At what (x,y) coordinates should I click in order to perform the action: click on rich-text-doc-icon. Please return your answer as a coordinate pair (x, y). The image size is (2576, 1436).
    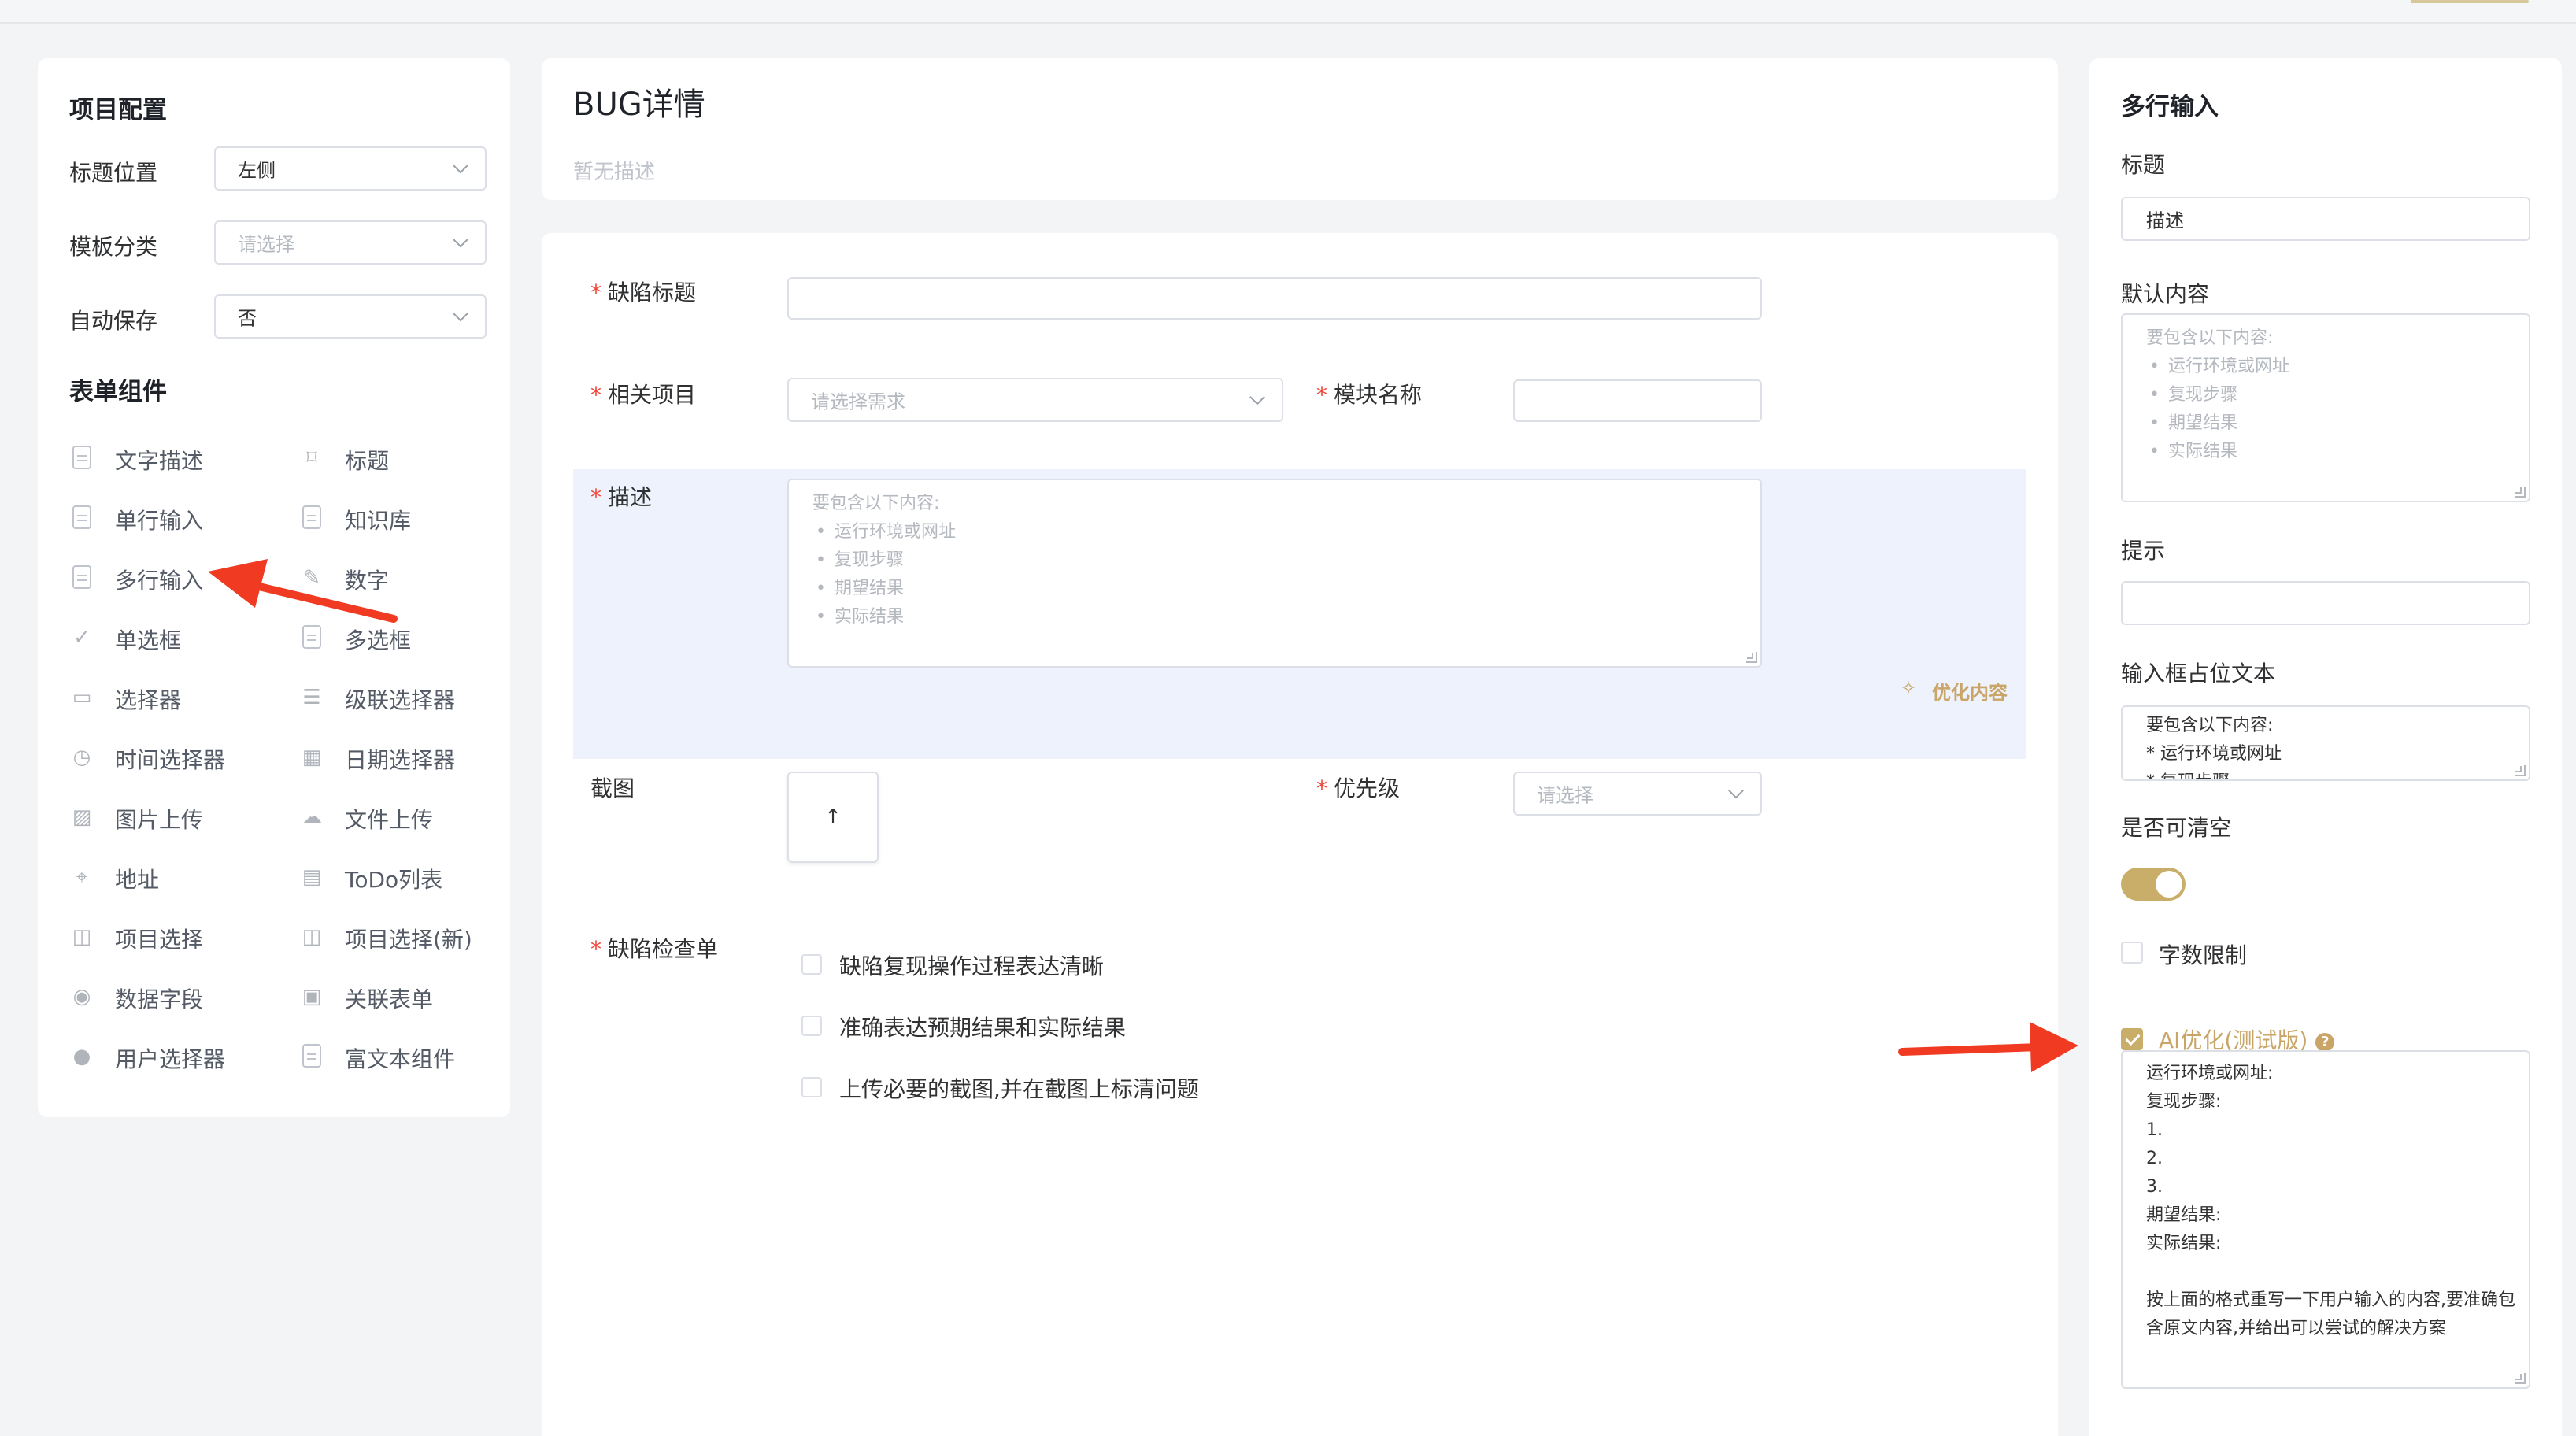
    Looking at the image, I should click on (311, 1056).